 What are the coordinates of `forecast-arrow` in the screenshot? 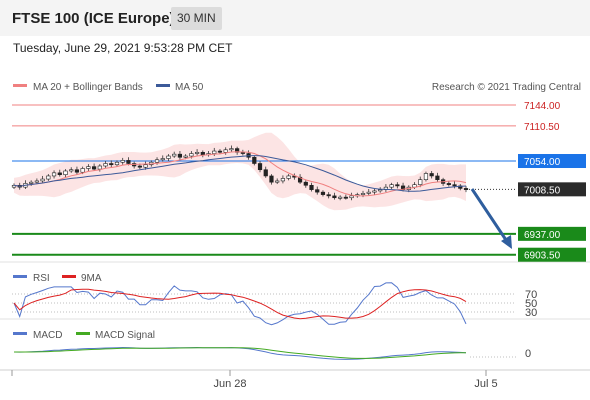 It's located at (490, 216).